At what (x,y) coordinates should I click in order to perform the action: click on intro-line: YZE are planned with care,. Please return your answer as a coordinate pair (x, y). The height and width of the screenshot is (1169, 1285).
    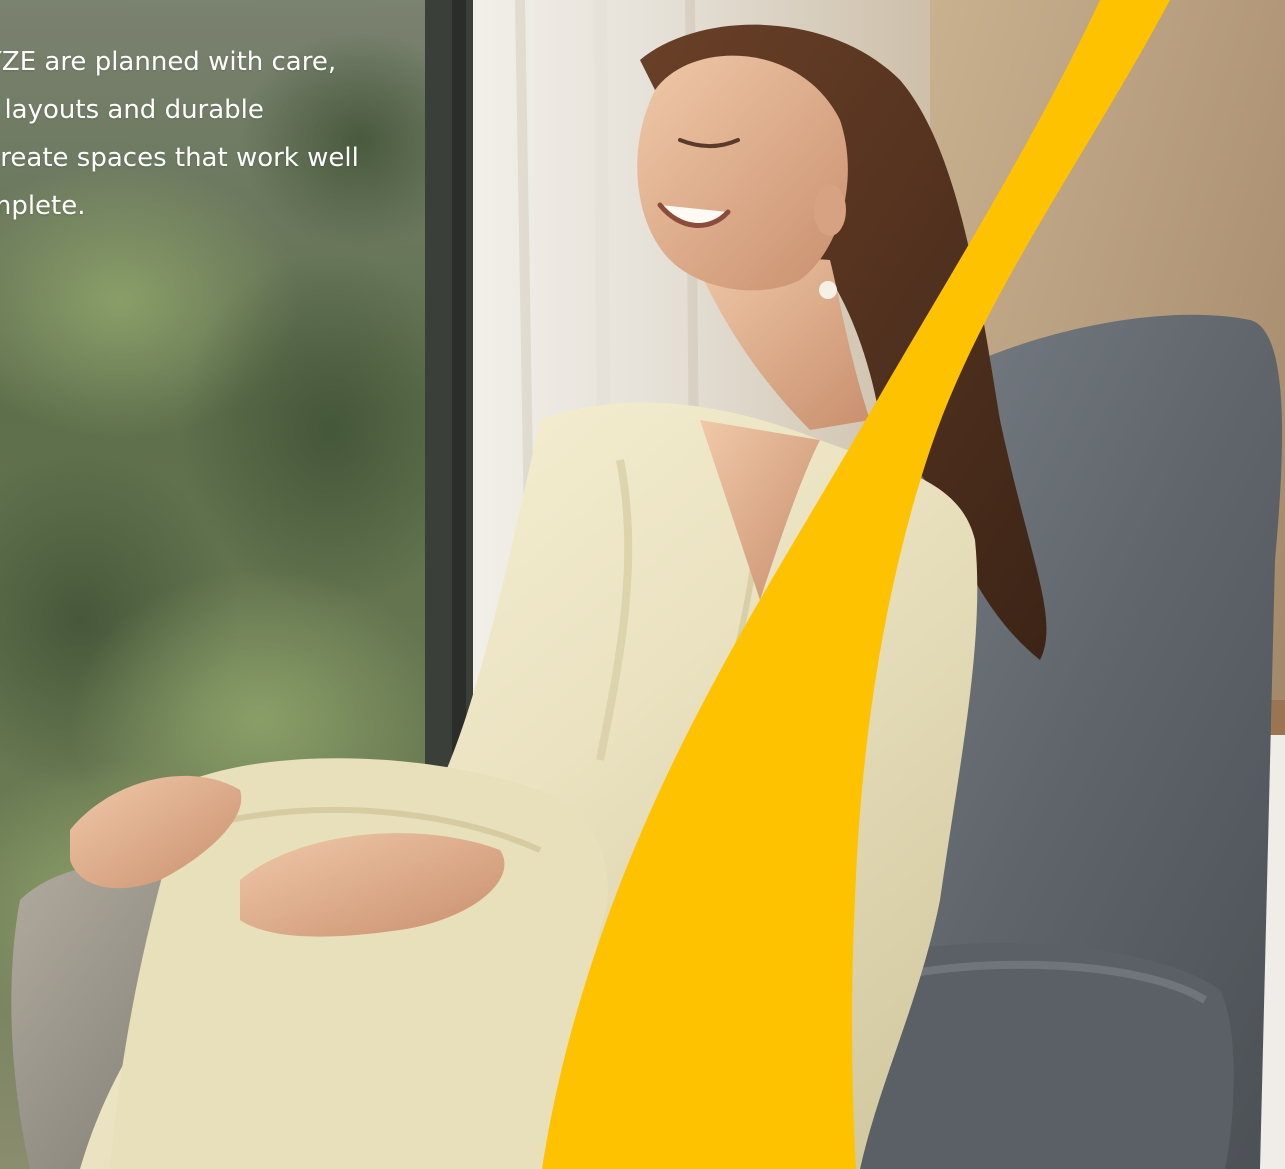
    Looking at the image, I should click on (168, 62).